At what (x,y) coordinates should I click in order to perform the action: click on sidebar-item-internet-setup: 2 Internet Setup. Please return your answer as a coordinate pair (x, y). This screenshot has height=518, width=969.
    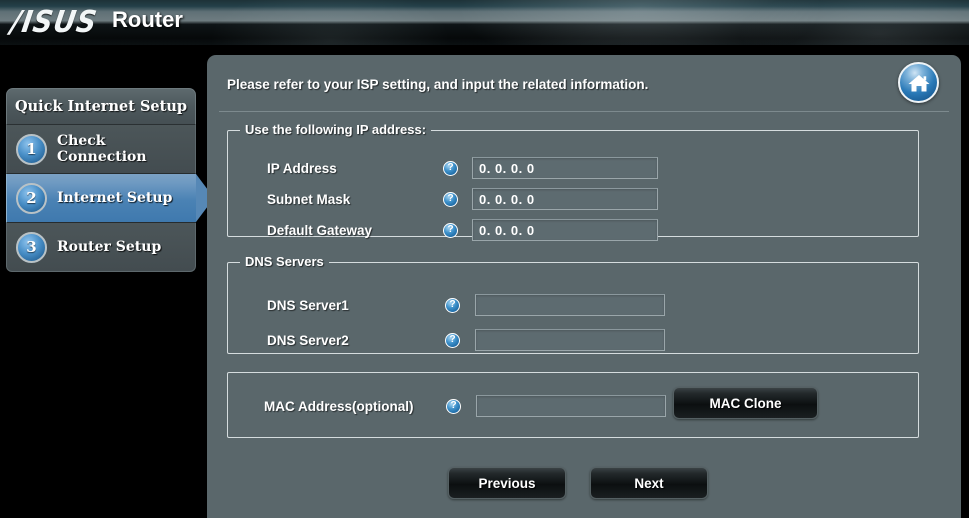
    Looking at the image, I should click on (110, 198).